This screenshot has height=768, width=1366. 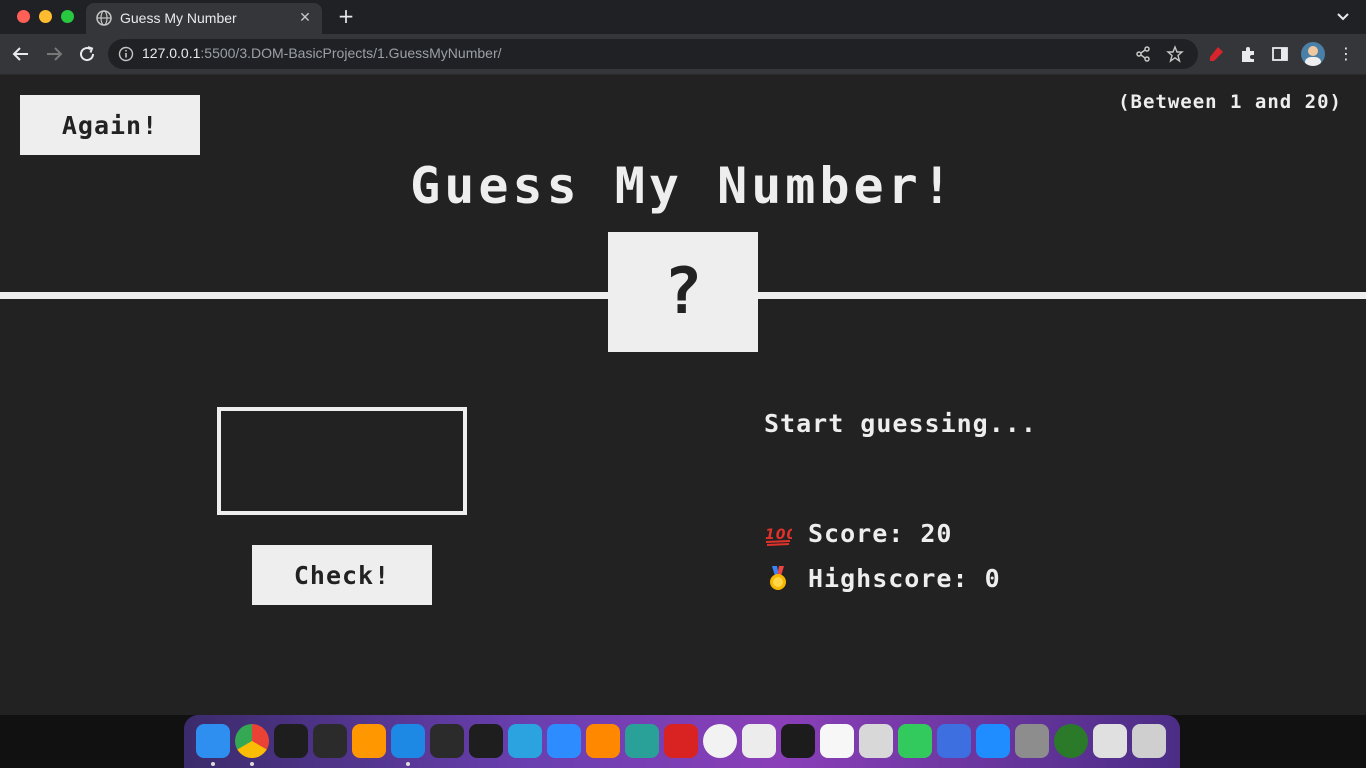 What do you see at coordinates (45, 16) in the screenshot?
I see `minimize-window-button` at bounding box center [45, 16].